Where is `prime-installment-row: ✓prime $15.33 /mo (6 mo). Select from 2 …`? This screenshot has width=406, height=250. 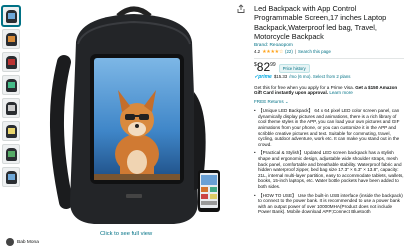
prime-installment-row: ✓prime $15.33 /mo (6 mo). Select from 2 … is located at coordinates (329, 77).